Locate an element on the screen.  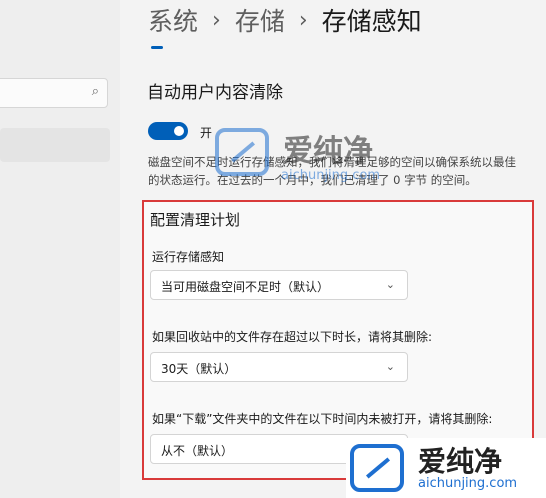
section-title: 自动用户内容清除 is located at coordinates (215, 93).